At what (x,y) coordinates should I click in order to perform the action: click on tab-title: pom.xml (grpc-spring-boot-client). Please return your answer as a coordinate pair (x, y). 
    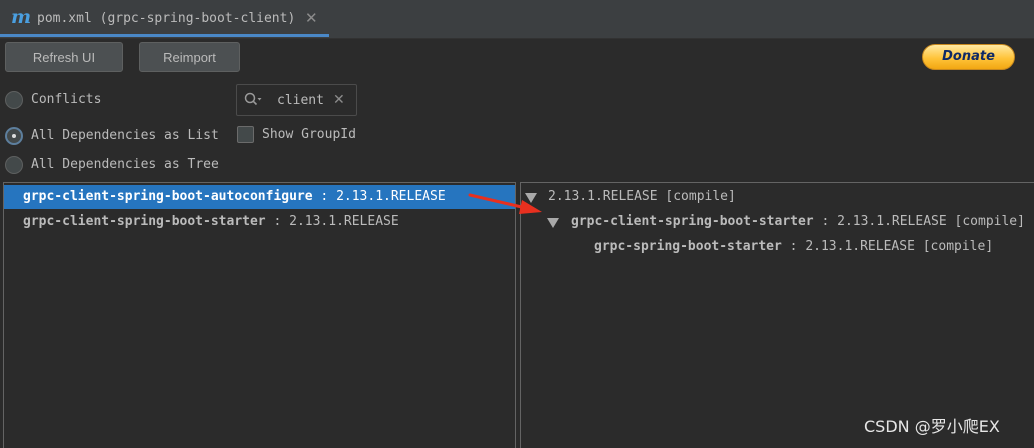
    Looking at the image, I should click on (166, 18).